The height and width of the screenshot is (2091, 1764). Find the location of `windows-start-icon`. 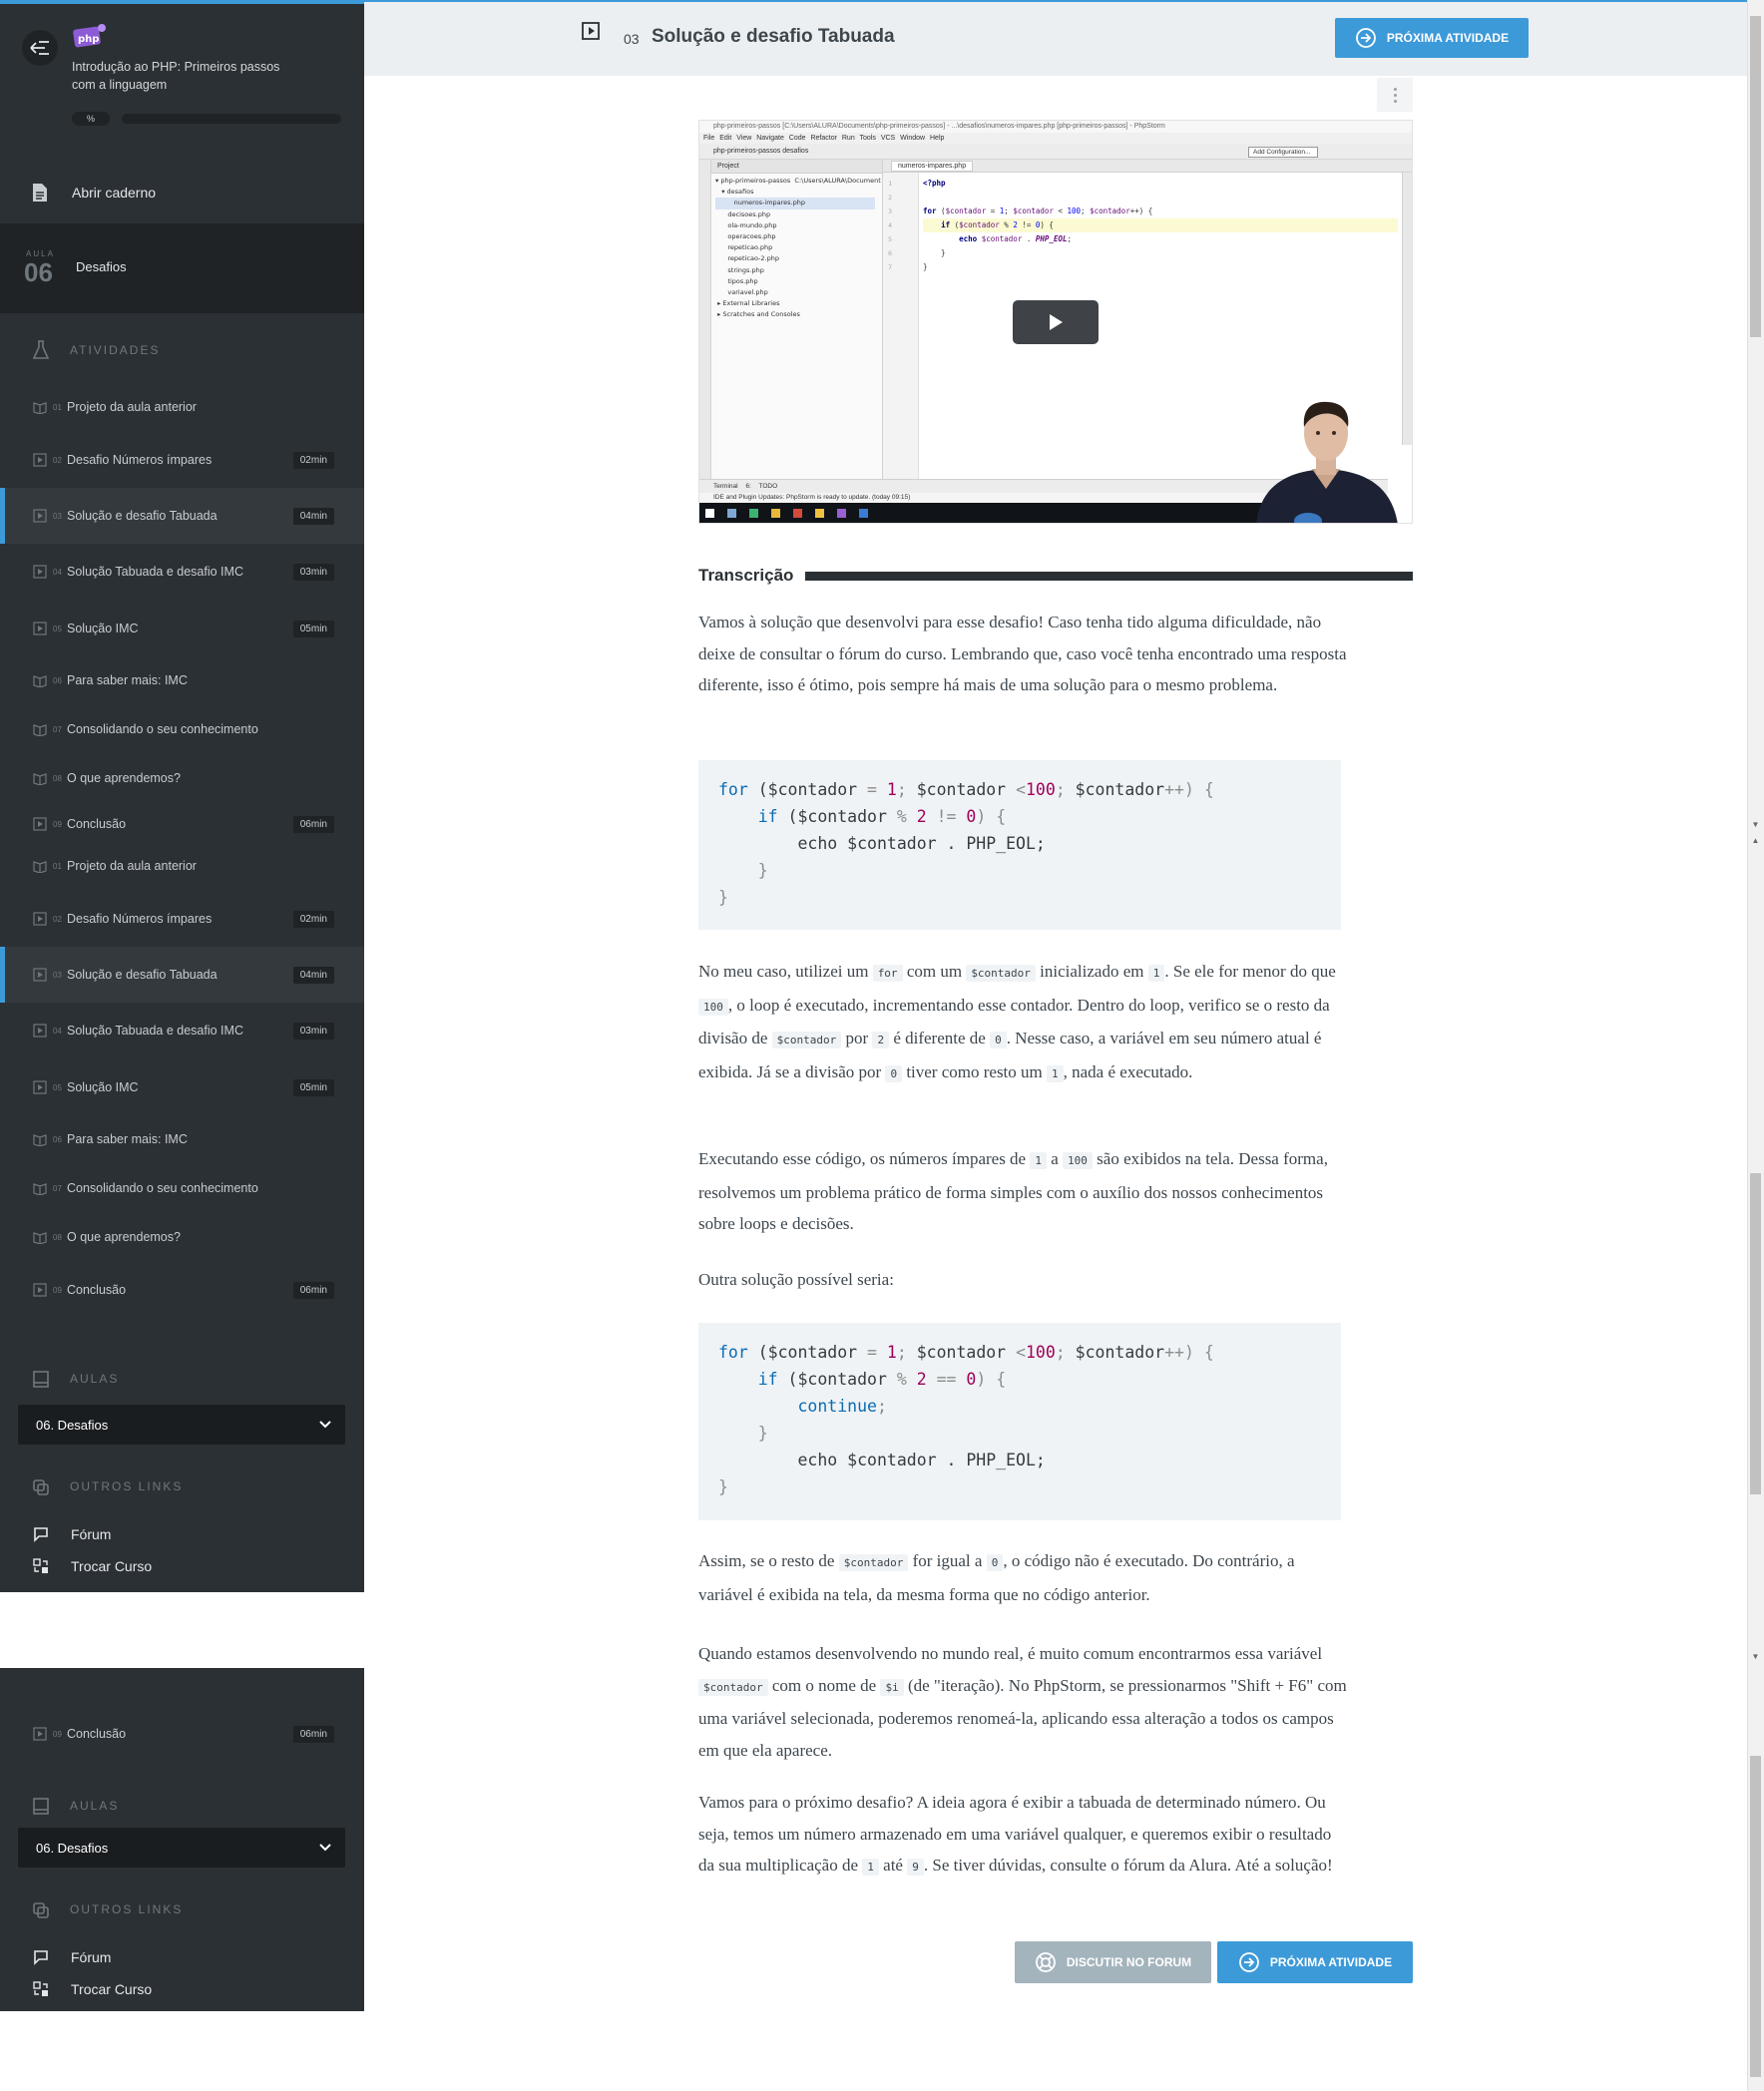

windows-start-icon is located at coordinates (709, 513).